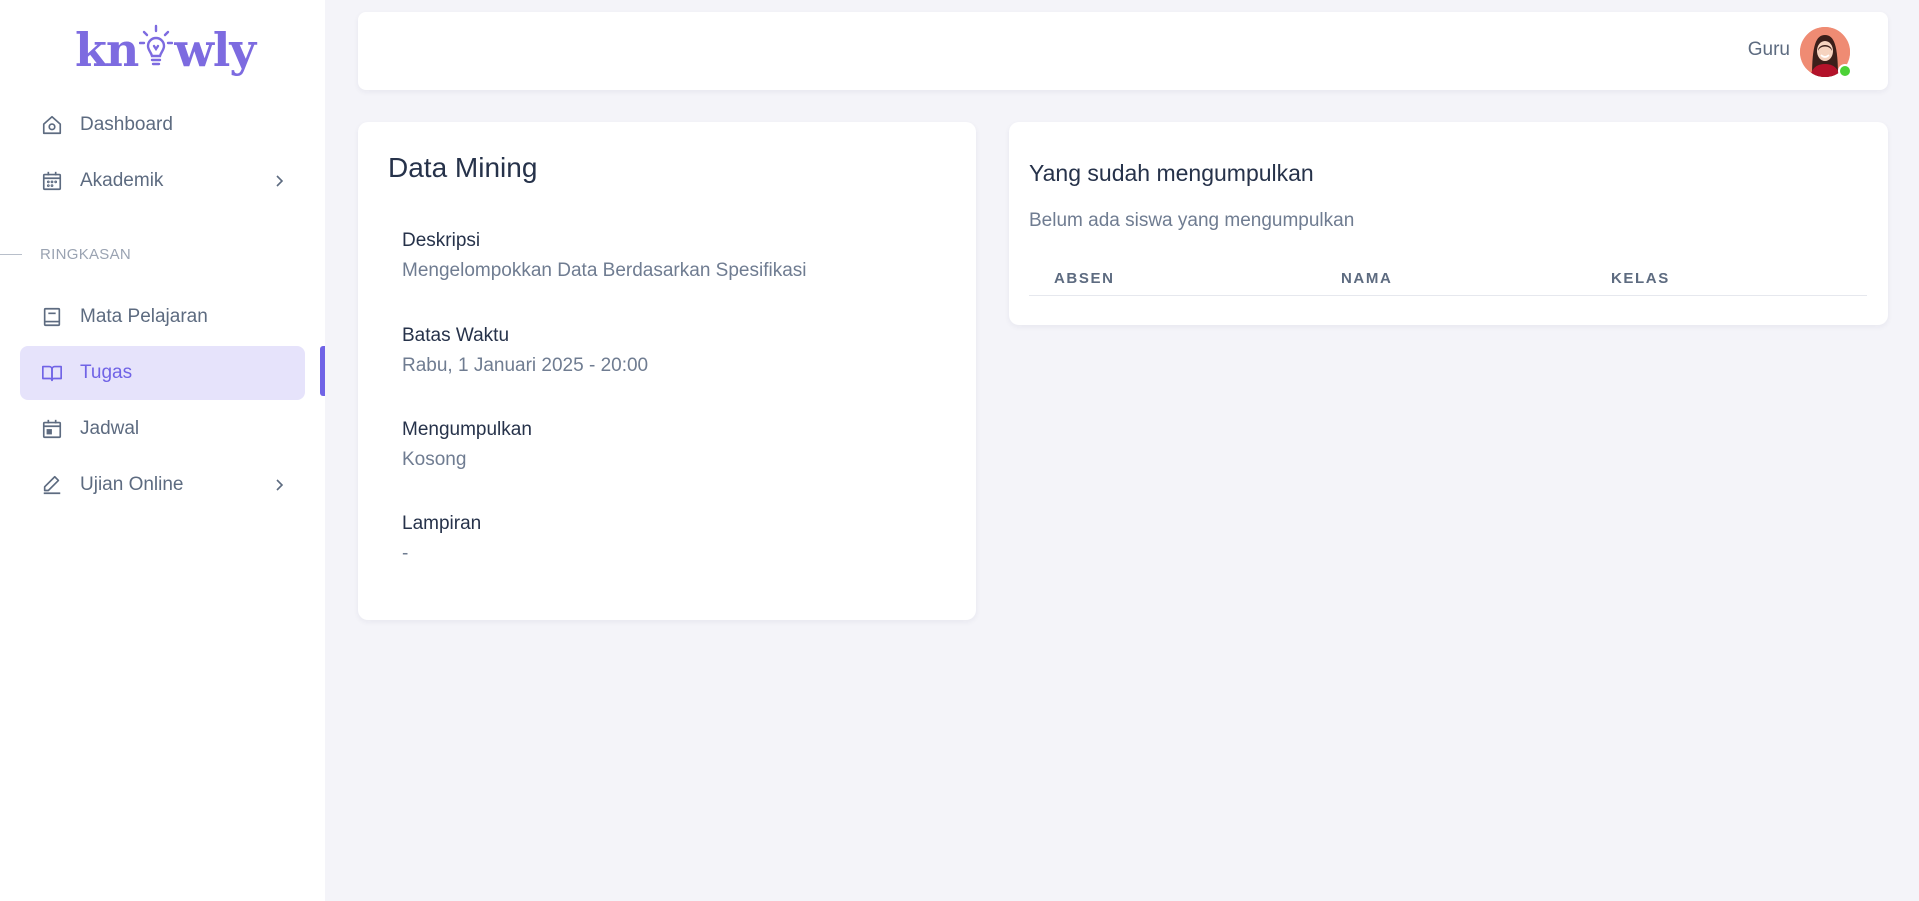  What do you see at coordinates (1192, 220) in the screenshot?
I see `submissions-empty-text: Belum ada siswa yang mengumpulkan` at bounding box center [1192, 220].